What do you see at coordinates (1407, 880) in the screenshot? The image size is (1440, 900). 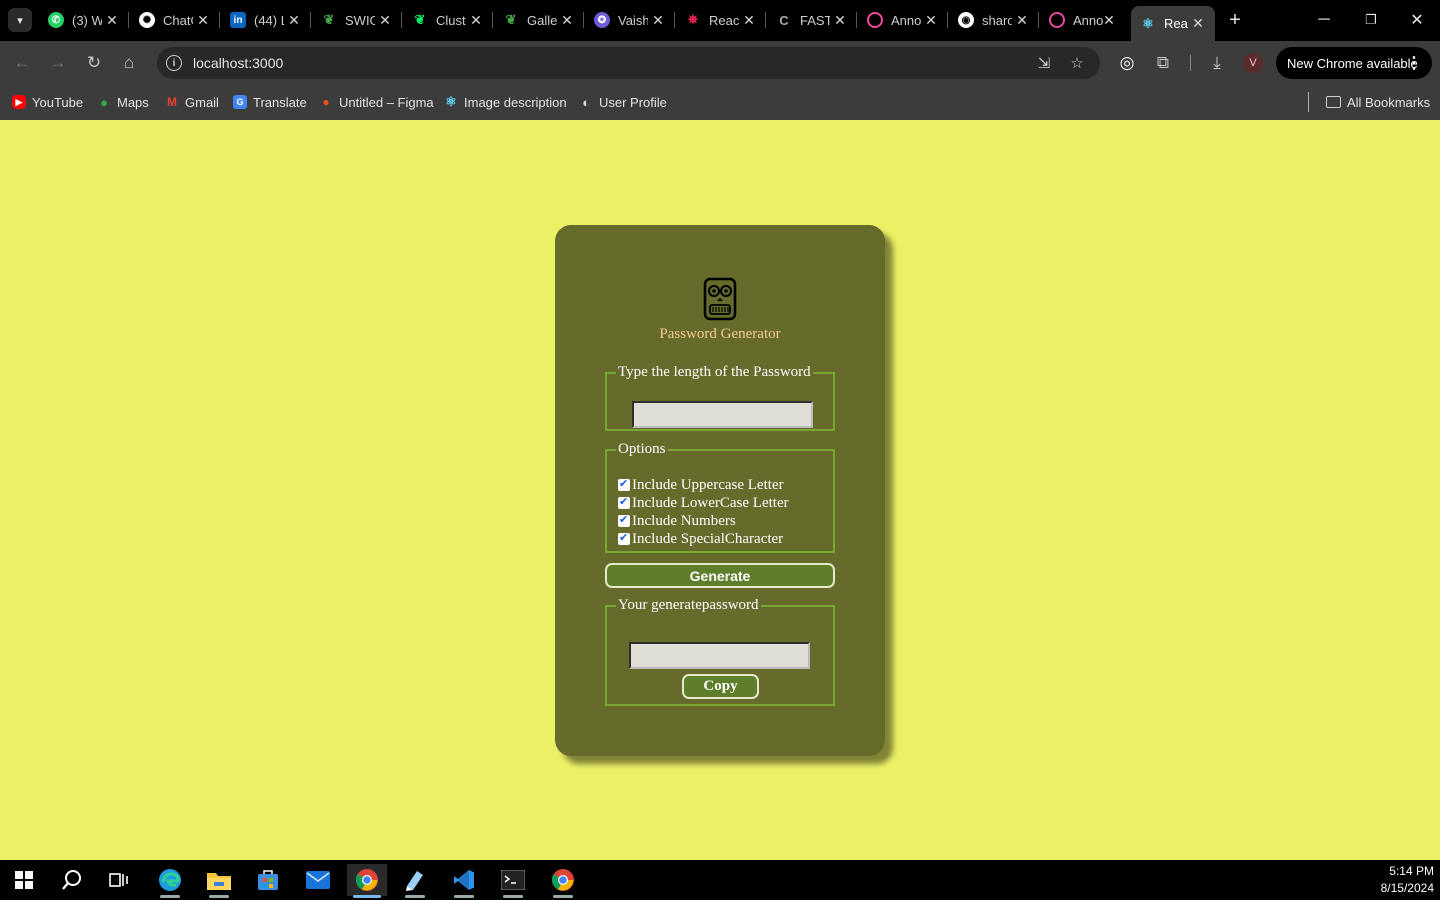 I see `system-clock: 5:14 PM 8/15/2024` at bounding box center [1407, 880].